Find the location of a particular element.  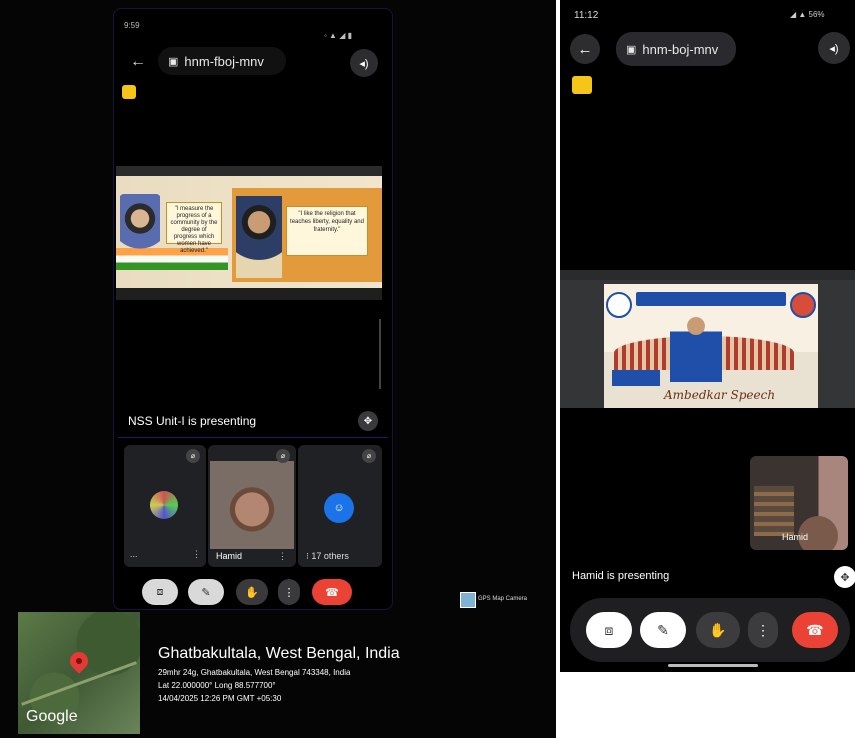

speaker-button: ◂) is located at coordinates (834, 48).